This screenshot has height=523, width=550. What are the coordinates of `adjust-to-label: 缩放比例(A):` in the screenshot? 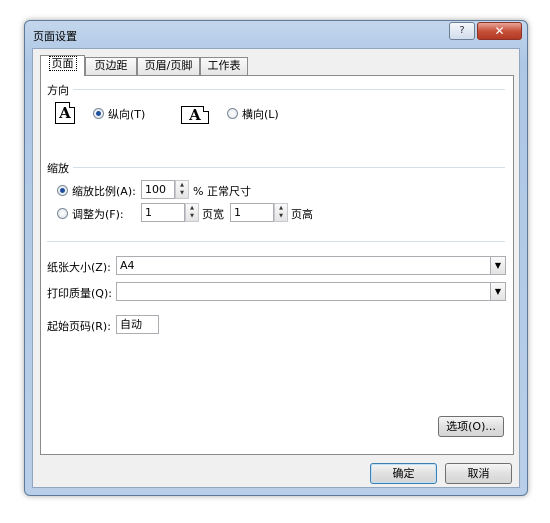 It's located at (104, 191).